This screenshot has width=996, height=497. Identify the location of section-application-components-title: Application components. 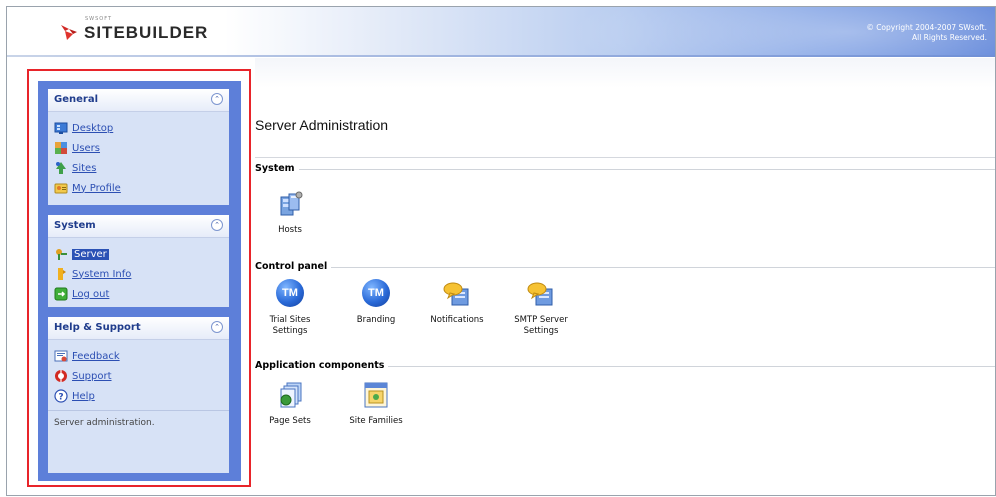
(625, 366).